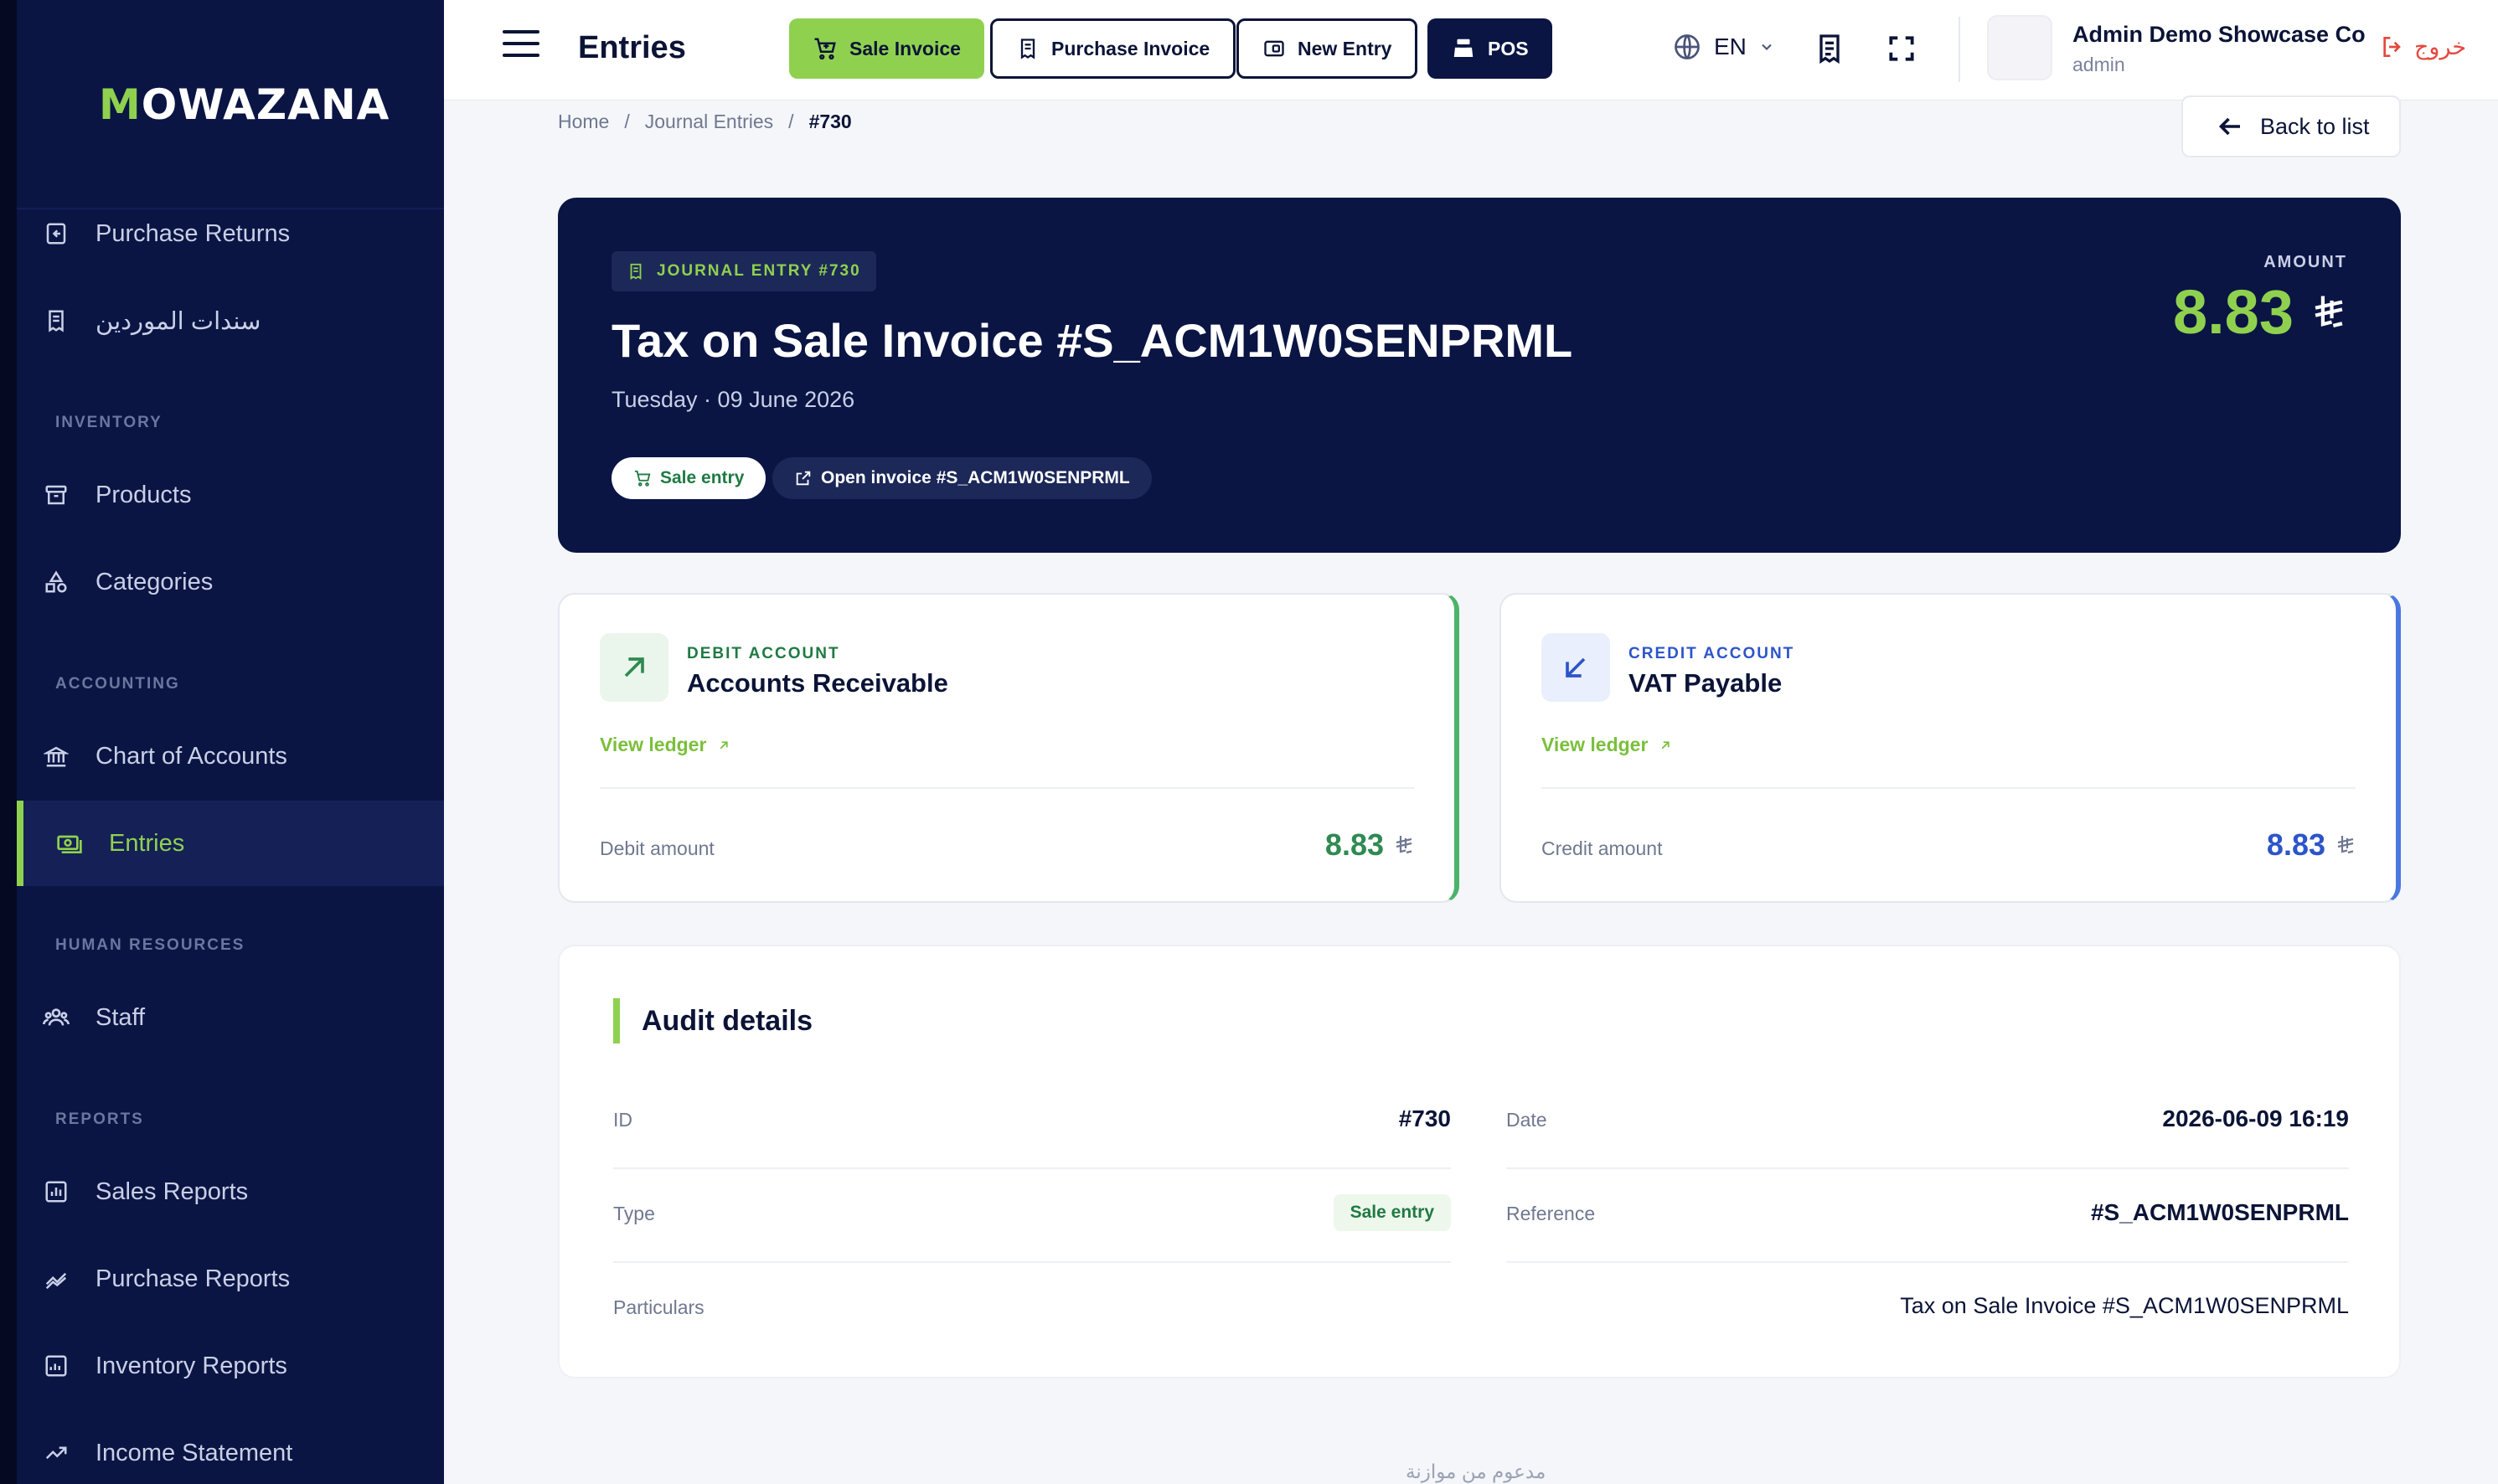 The height and width of the screenshot is (1484, 2498). I want to click on return-box-icon, so click(56, 234).